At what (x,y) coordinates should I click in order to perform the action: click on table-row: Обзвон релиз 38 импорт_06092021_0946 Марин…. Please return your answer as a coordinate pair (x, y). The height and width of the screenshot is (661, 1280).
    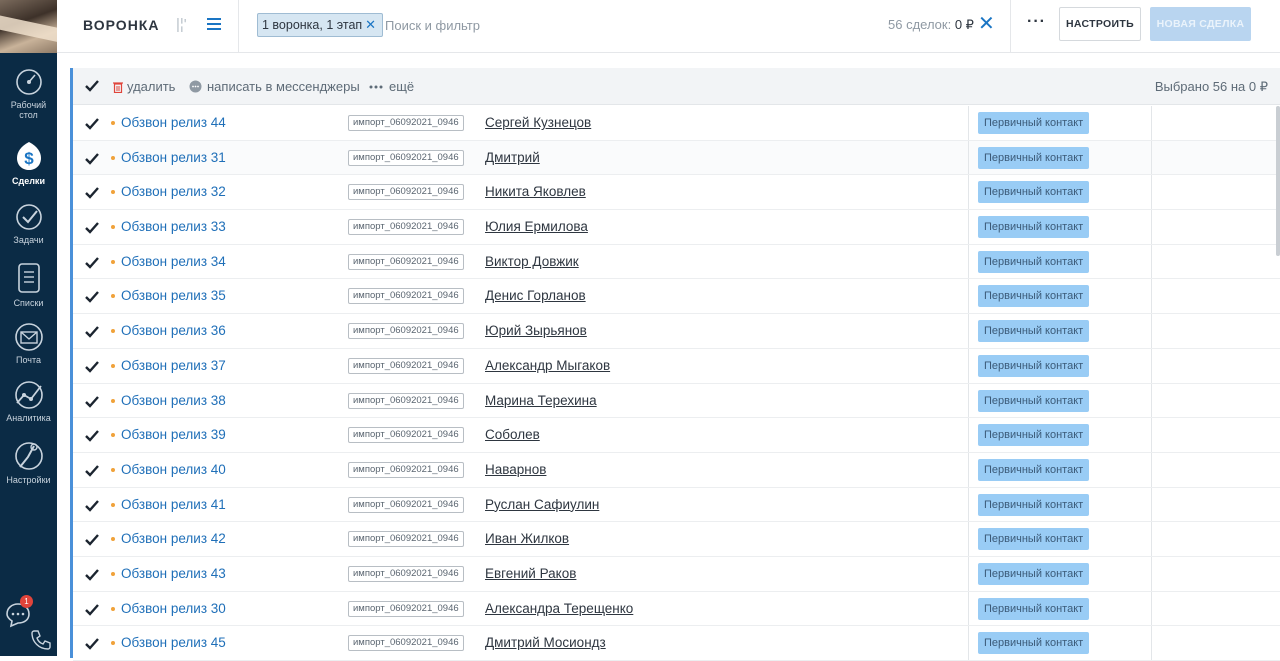
    Looking at the image, I should click on (676, 401).